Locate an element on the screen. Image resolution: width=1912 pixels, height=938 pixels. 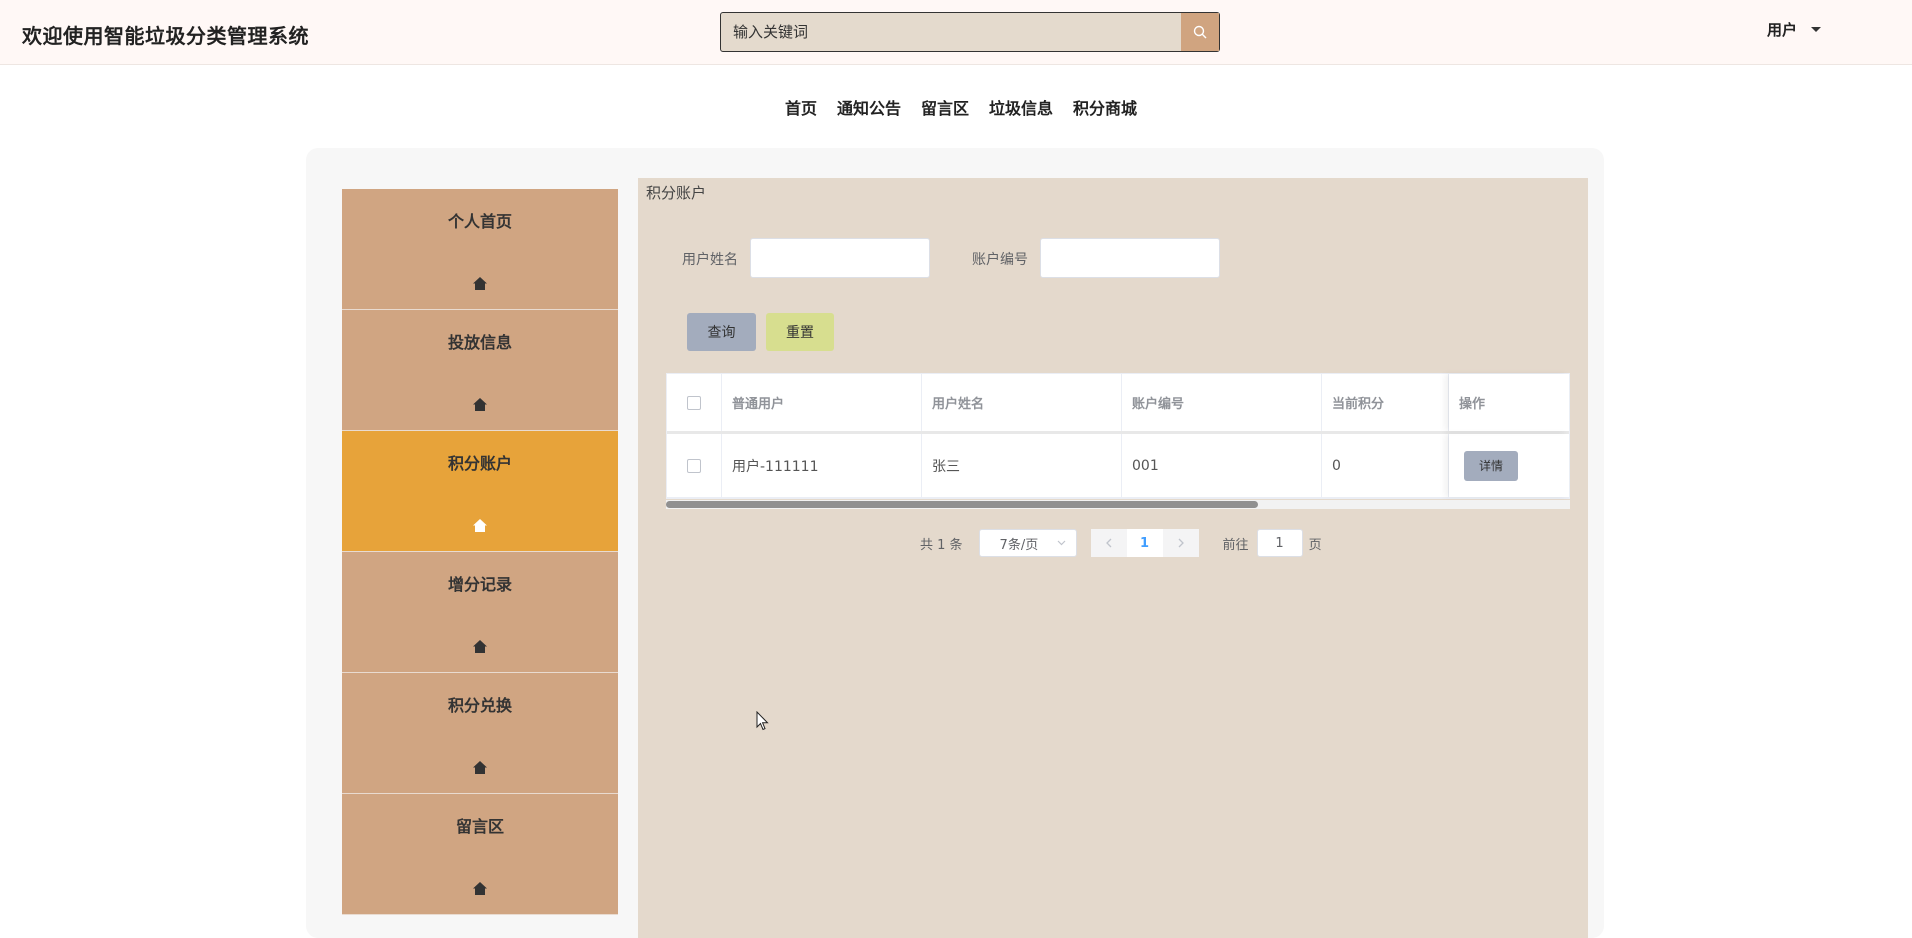
caret-down-icon is located at coordinates (1816, 29).